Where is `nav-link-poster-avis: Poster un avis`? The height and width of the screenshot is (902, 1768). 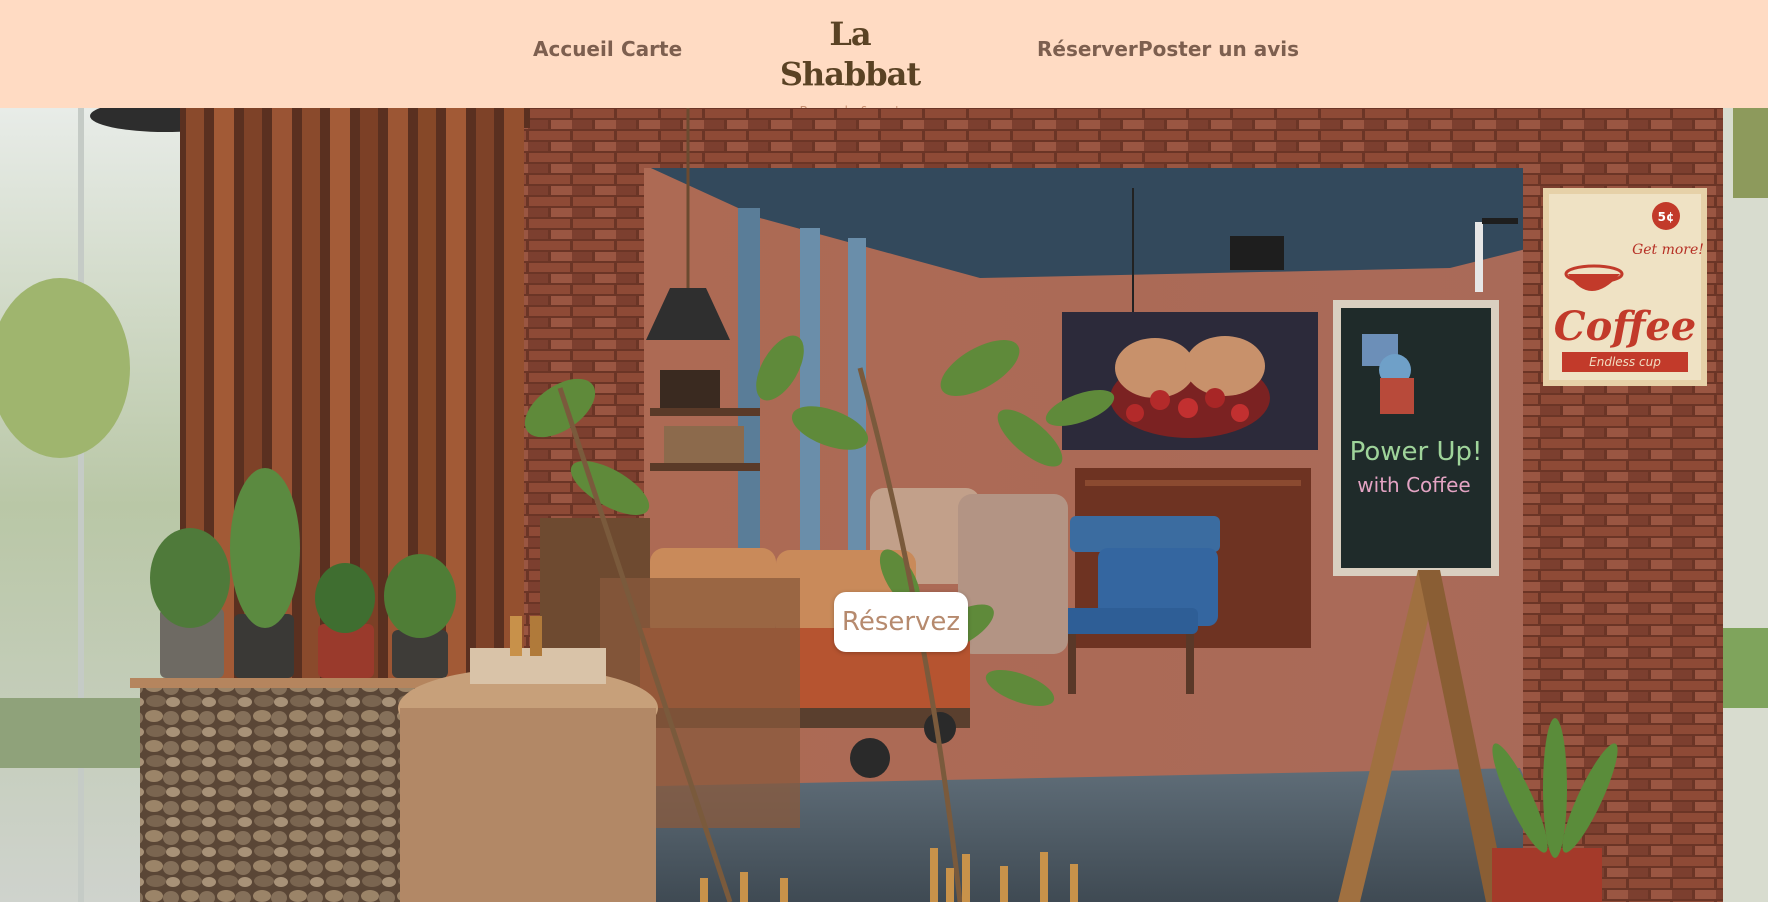 nav-link-poster-avis: Poster un avis is located at coordinates (1218, 49).